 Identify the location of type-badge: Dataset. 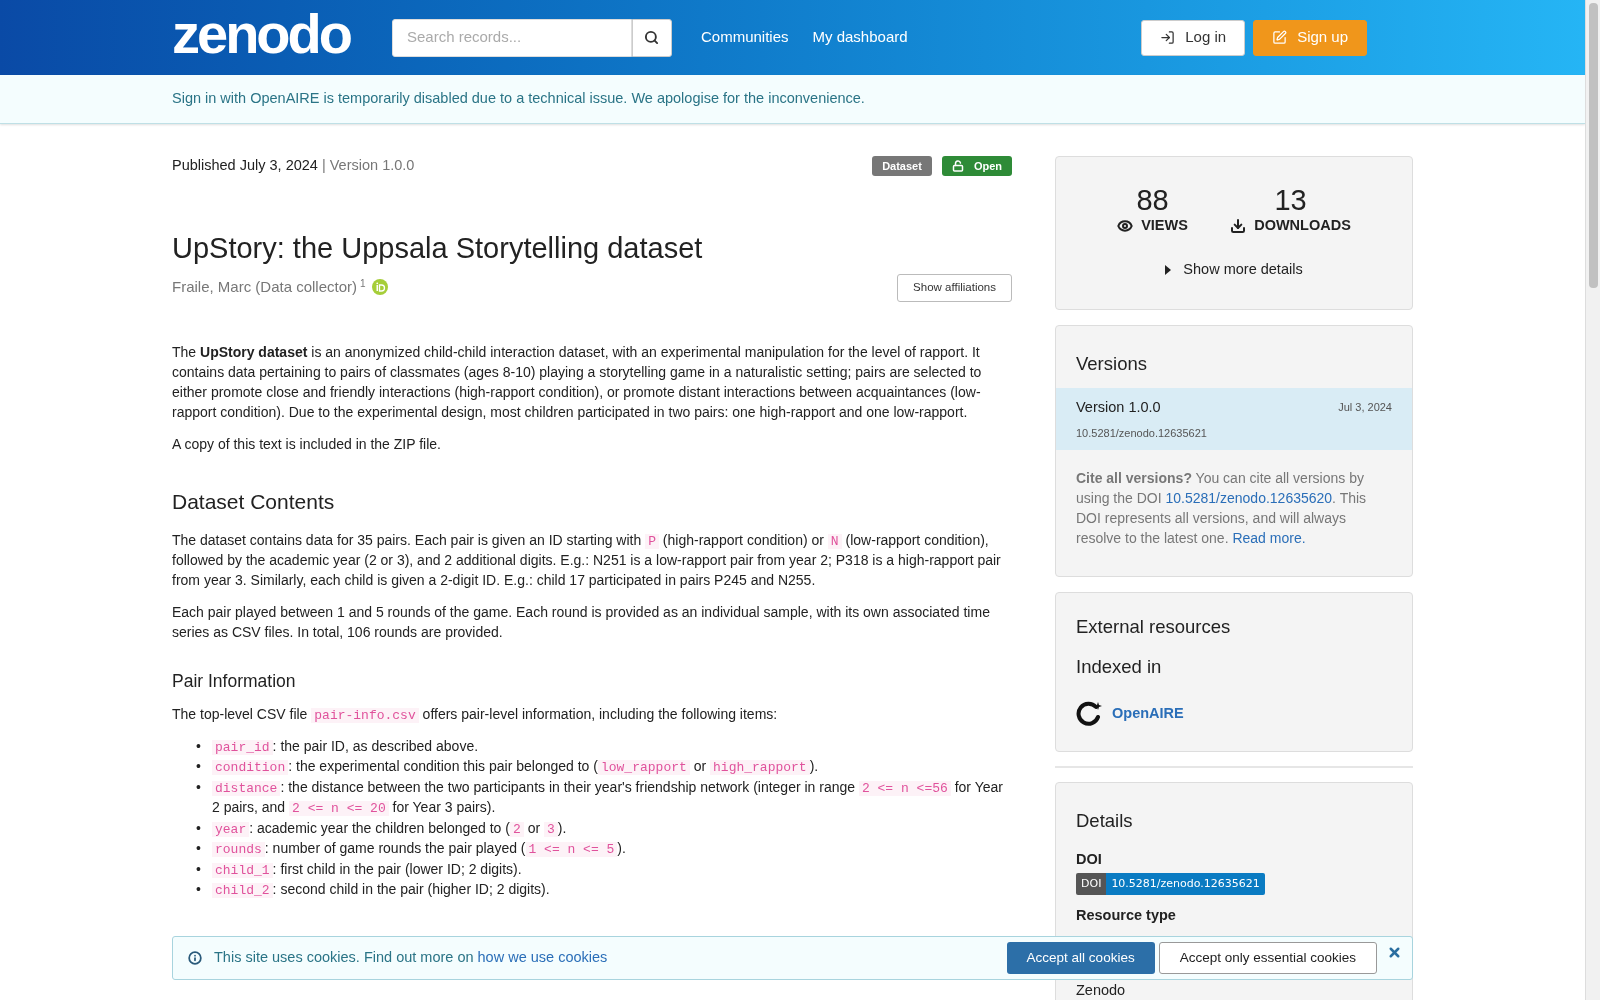
(902, 166).